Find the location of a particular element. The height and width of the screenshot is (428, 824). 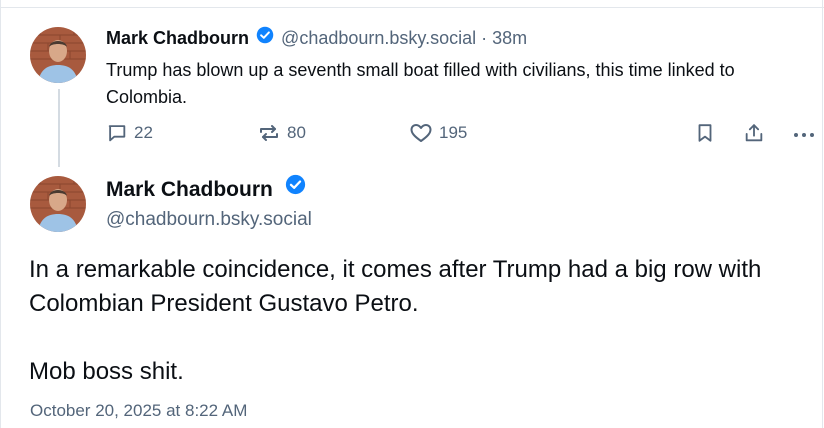

heart-icon is located at coordinates (421, 133).